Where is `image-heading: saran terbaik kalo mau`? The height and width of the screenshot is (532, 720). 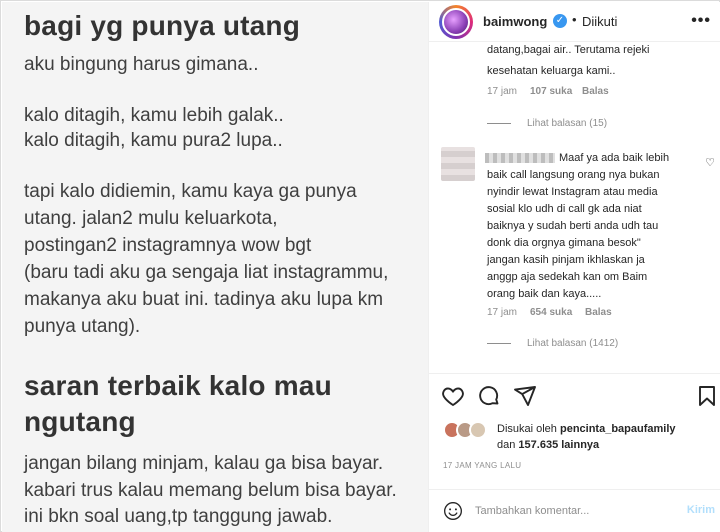
image-heading: saran terbaik kalo mau is located at coordinates (178, 385).